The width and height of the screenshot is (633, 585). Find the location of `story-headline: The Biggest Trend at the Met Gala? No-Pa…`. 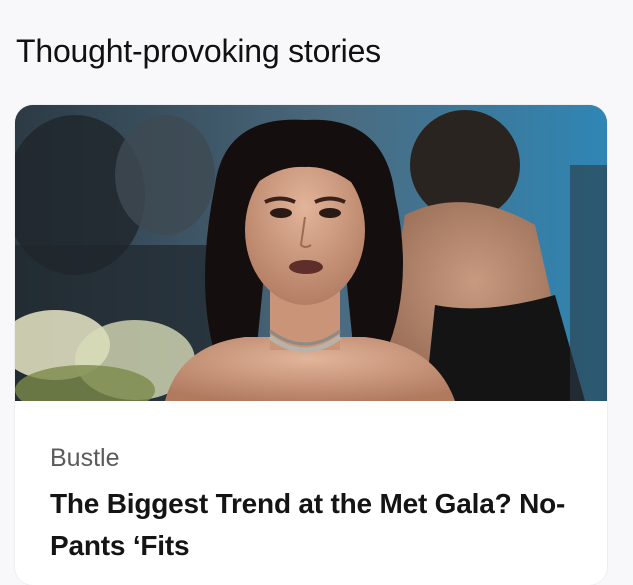

story-headline: The Biggest Trend at the Met Gala? No-Pa… is located at coordinates (320, 525).